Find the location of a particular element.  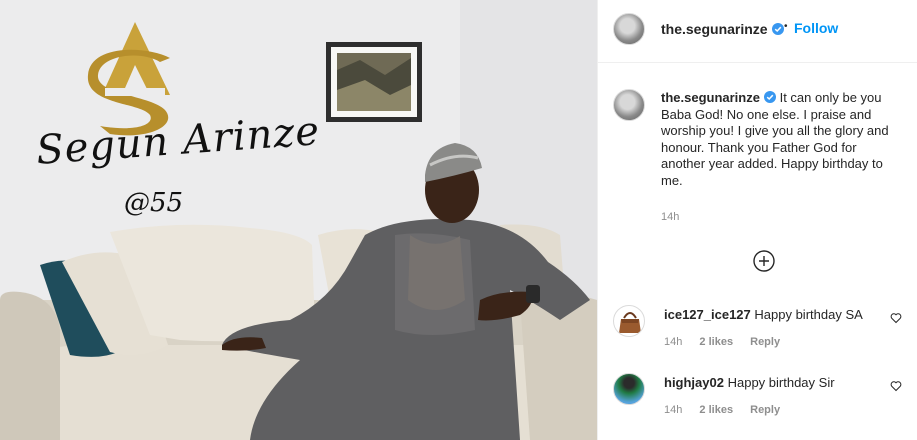

header-username: the.segunarinze is located at coordinates (722, 29).